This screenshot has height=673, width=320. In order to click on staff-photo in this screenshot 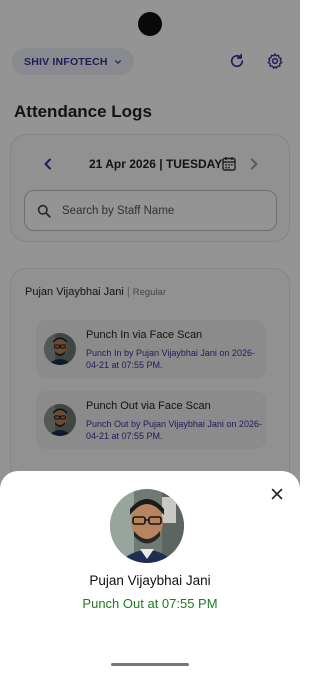, I will do `click(147, 526)`.